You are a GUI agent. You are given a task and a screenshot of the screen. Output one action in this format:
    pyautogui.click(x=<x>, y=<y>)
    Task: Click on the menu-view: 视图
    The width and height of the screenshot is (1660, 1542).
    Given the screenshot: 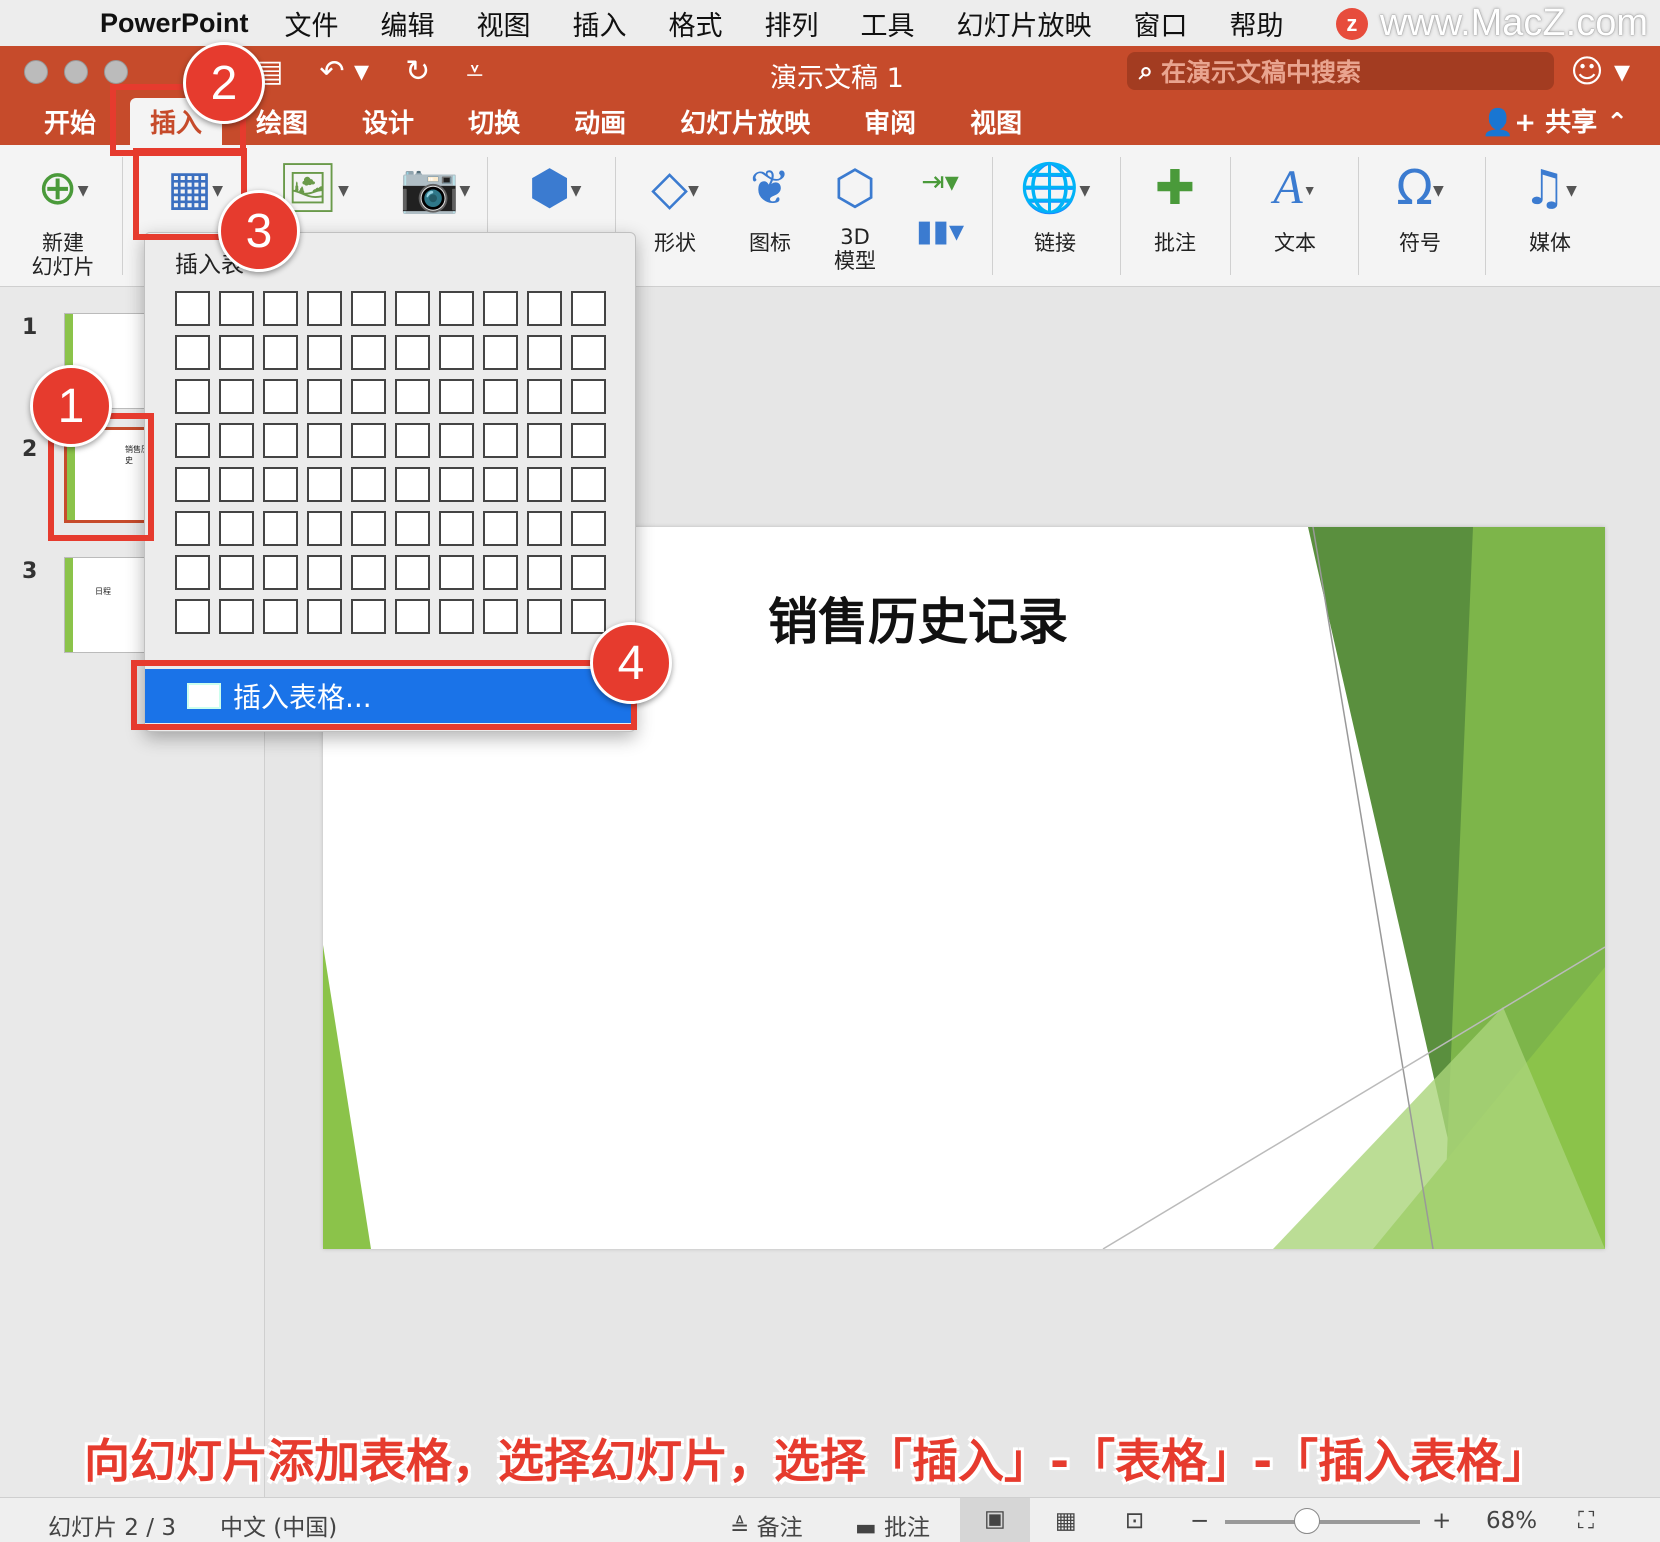 What is the action you would take?
    pyautogui.click(x=504, y=23)
    